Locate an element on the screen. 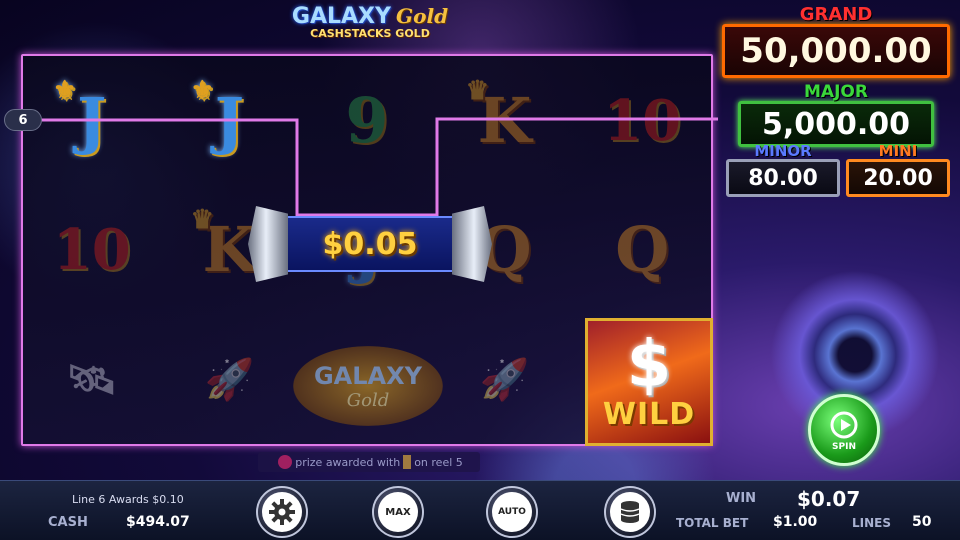 Image resolution: width=960 pixels, height=540 pixels. max-bet-button: MAX is located at coordinates (398, 512).